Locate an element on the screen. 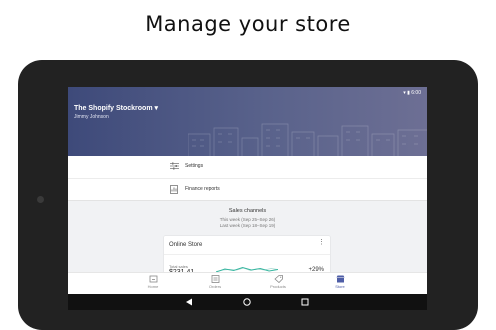  tab-home: Home is located at coordinates (153, 284).